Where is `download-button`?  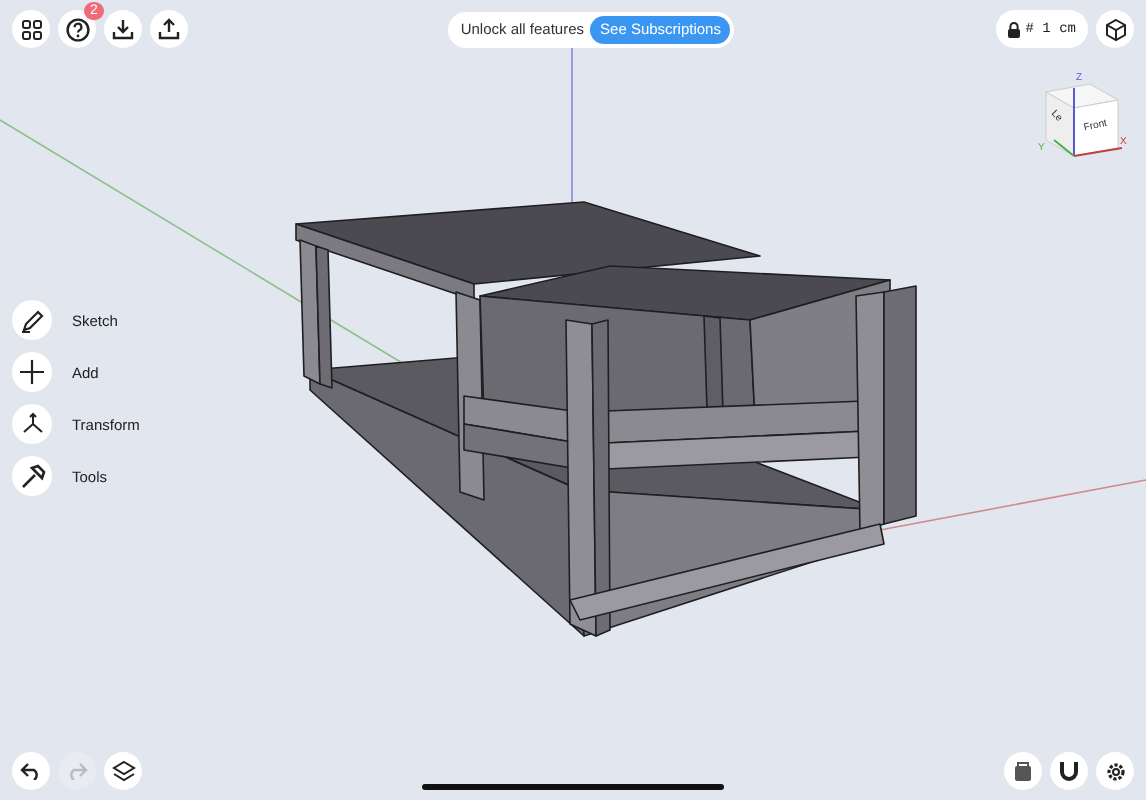
download-button is located at coordinates (123, 29).